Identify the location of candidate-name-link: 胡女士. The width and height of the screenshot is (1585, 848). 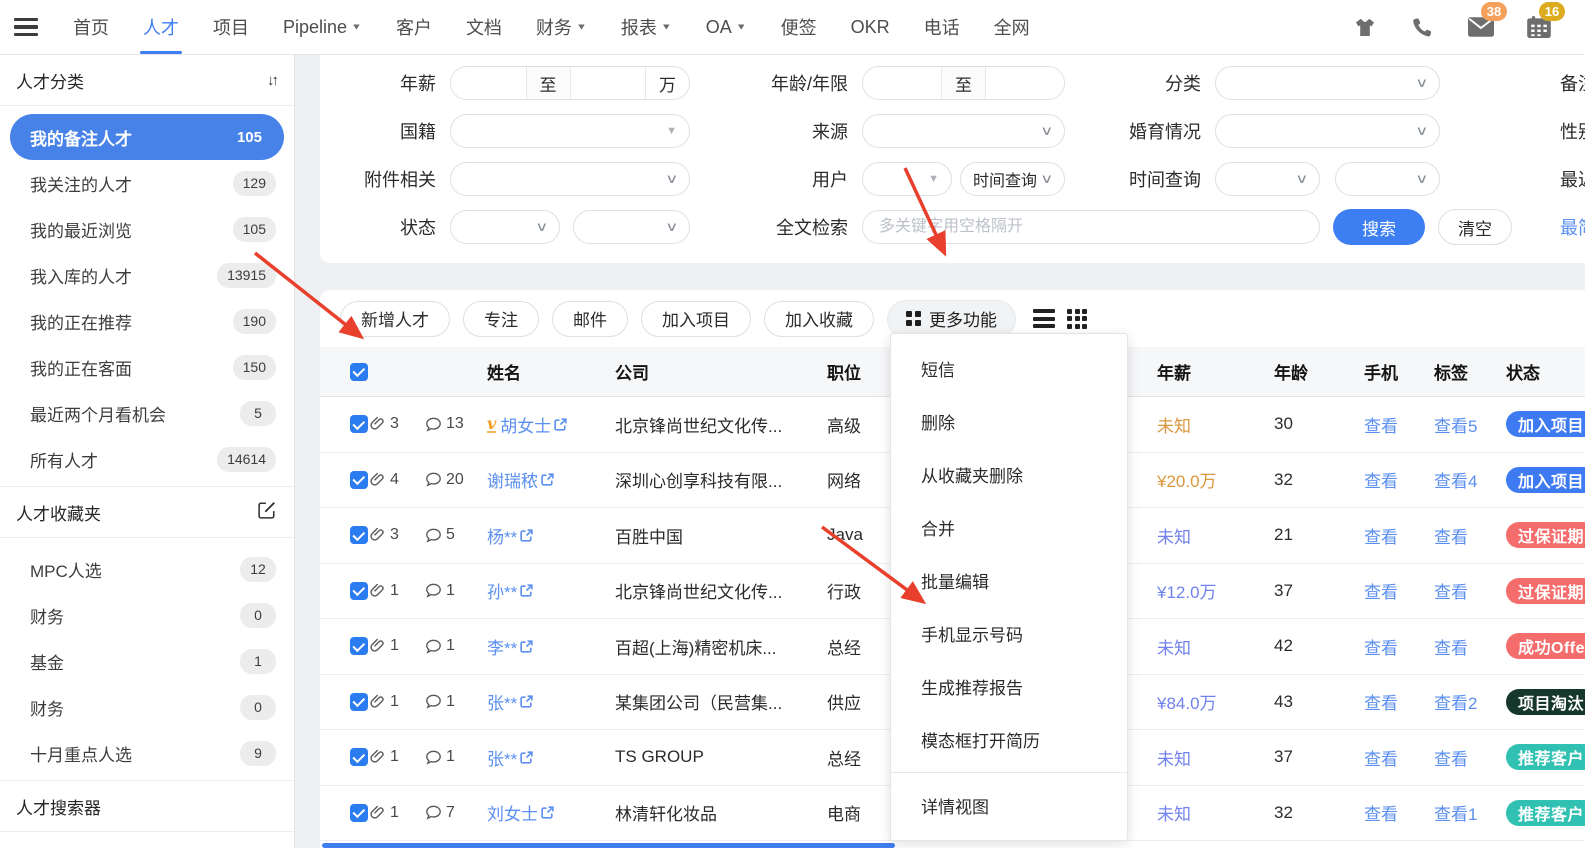
(525, 424).